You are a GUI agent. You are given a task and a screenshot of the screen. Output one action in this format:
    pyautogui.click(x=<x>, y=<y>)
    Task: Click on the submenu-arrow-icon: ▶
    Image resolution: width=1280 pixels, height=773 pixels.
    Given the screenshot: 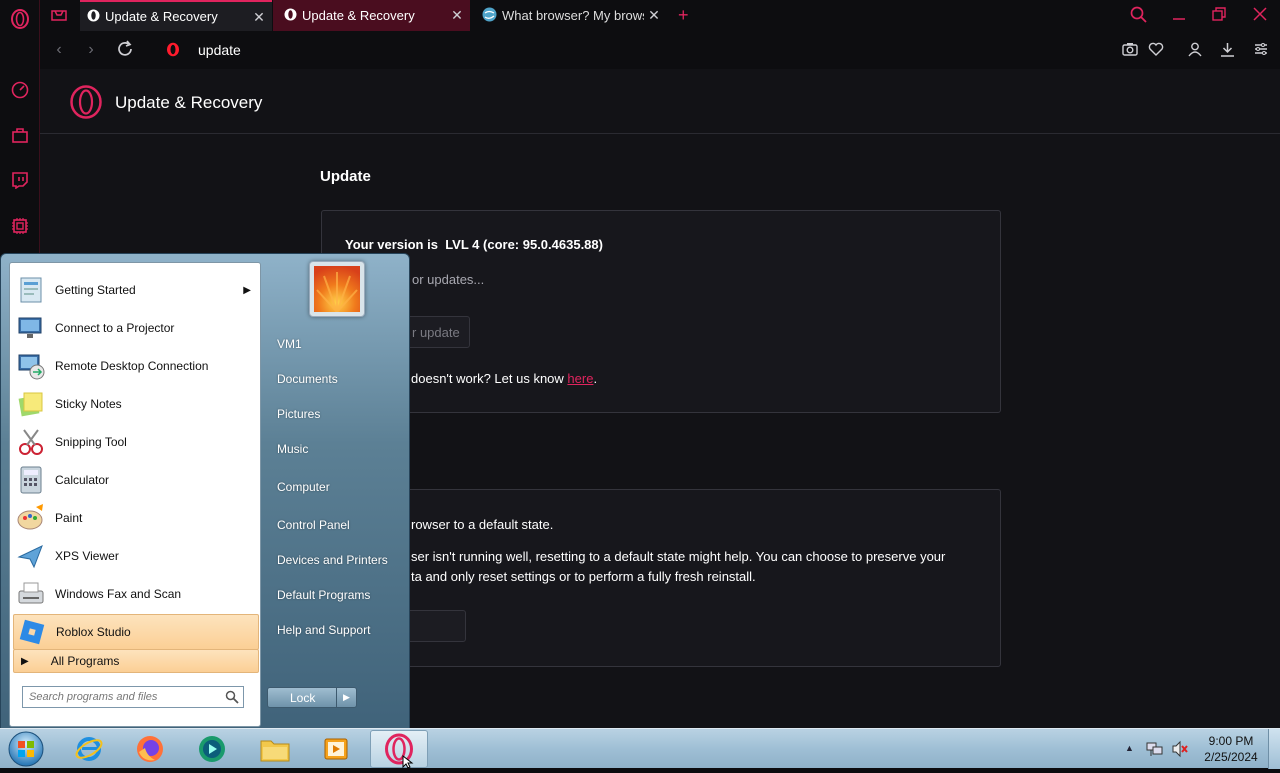 What is the action you would take?
    pyautogui.click(x=247, y=290)
    